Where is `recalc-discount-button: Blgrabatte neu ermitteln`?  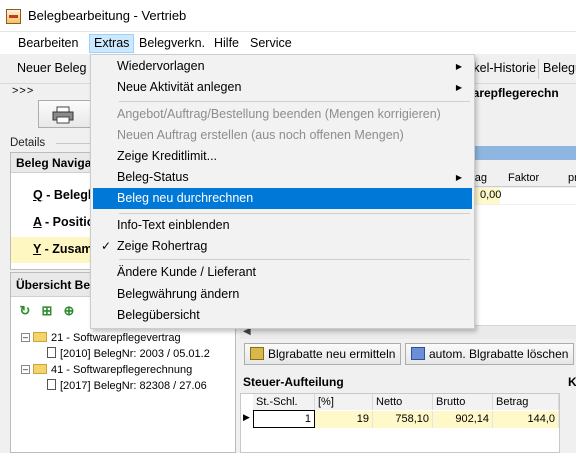
recalc-discount-button: Blgrabatte neu ermitteln is located at coordinates (323, 354).